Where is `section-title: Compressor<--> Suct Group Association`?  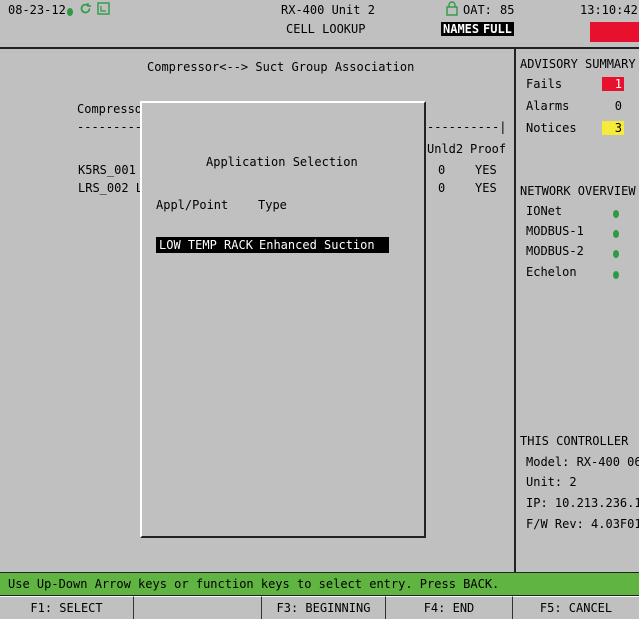
section-title: Compressor<--> Suct Group Association is located at coordinates (281, 67).